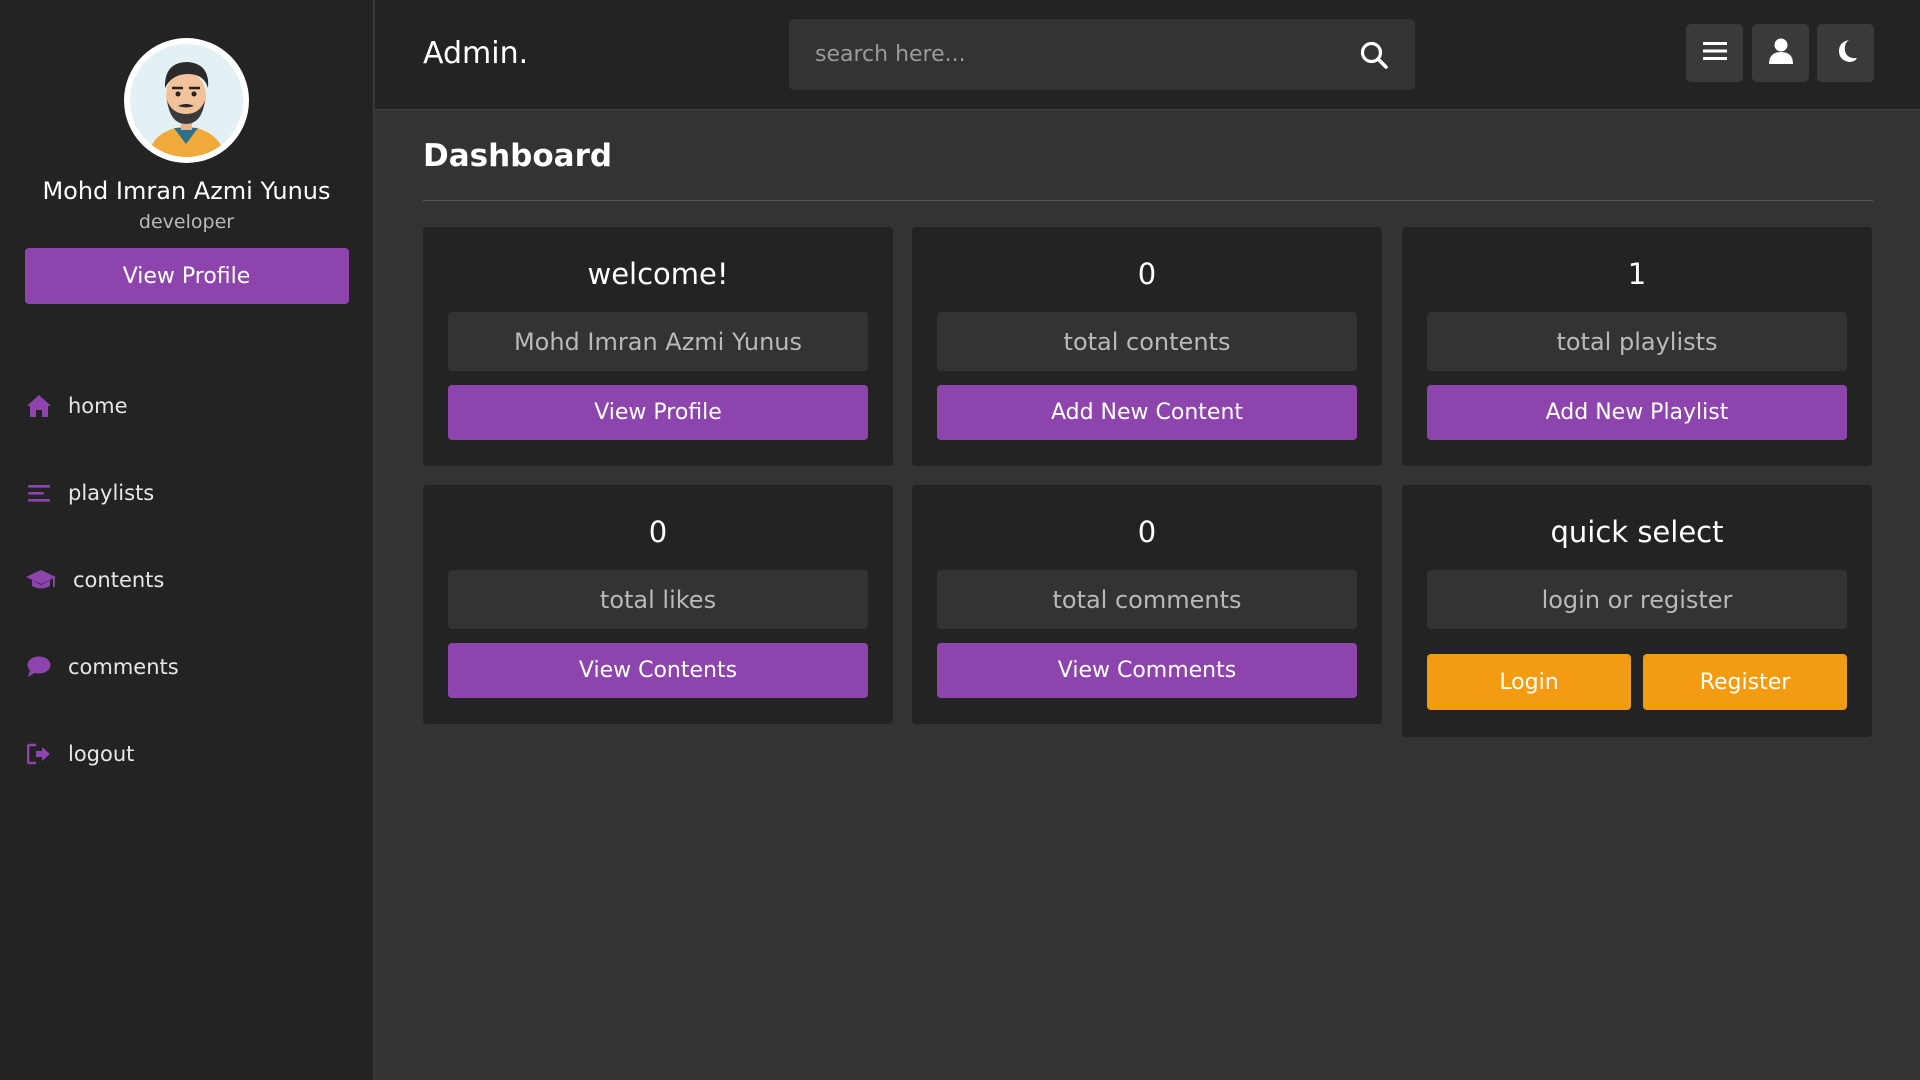 The height and width of the screenshot is (1080, 1920). I want to click on moon-icon, so click(1846, 53).